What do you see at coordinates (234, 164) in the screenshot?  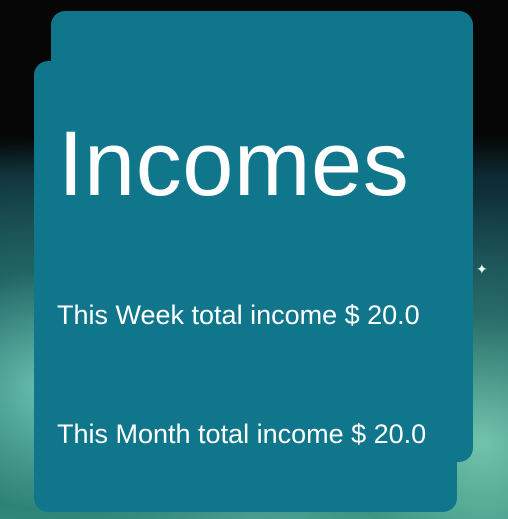 I see `page-title: Incomes` at bounding box center [234, 164].